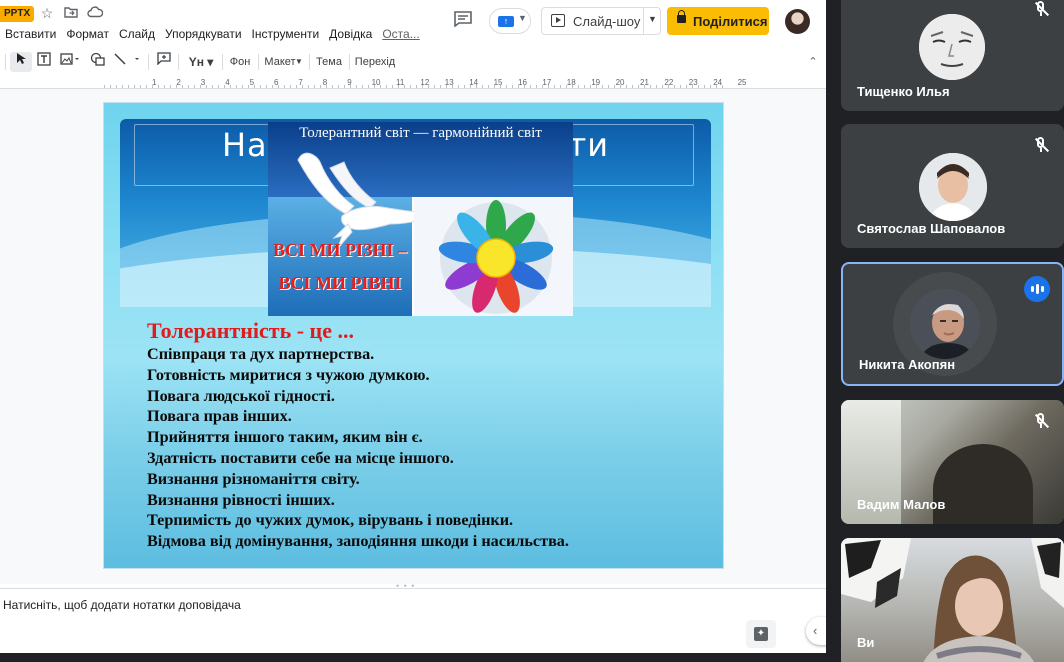 The height and width of the screenshot is (662, 1064). I want to click on poster-slogan-line-2: ВСІ МИ РІВНІ, so click(340, 283).